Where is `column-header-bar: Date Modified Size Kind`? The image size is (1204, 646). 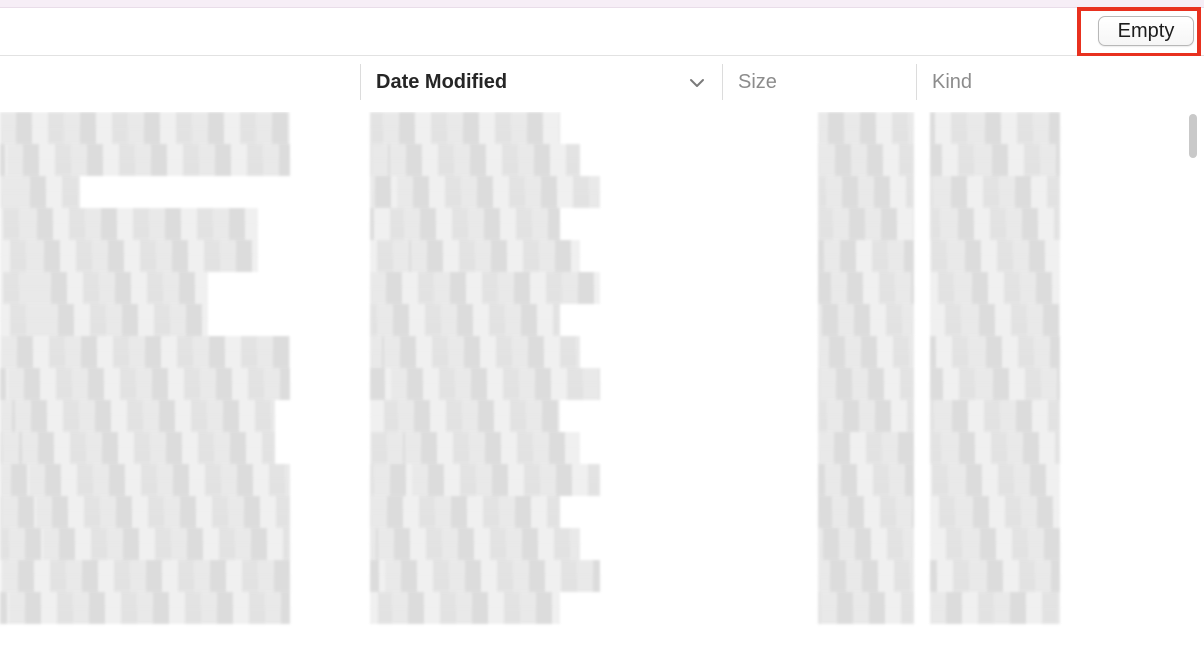
column-header-bar: Date Modified Size Kind is located at coordinates (602, 82).